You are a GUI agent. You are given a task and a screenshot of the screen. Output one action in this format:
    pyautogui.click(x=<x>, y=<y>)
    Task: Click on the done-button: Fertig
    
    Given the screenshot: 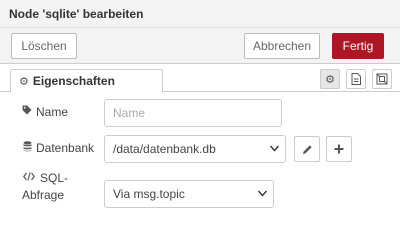 What is the action you would take?
    pyautogui.click(x=358, y=46)
    